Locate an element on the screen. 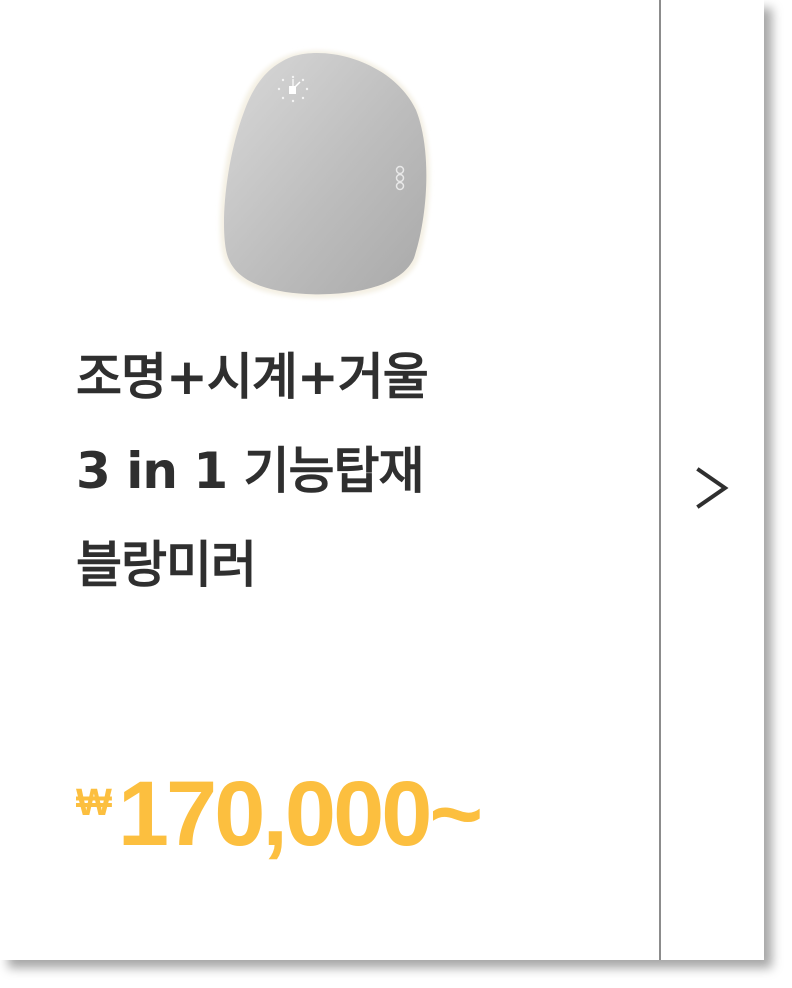 The height and width of the screenshot is (988, 792). product-title-line-1: 조명+시계+거울 is located at coordinates (252, 377).